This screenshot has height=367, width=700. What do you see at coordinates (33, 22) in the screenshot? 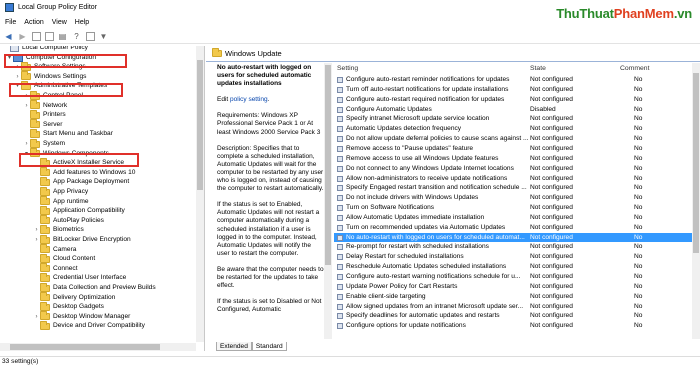
I see `menu-action: Action` at bounding box center [33, 22].